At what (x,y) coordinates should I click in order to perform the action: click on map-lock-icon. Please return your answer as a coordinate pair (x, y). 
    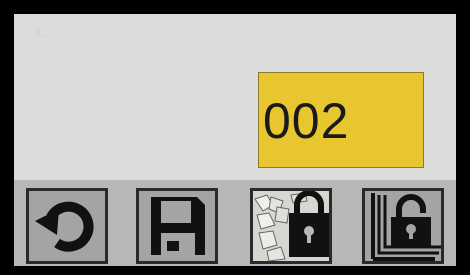
    Looking at the image, I should click on (291, 226).